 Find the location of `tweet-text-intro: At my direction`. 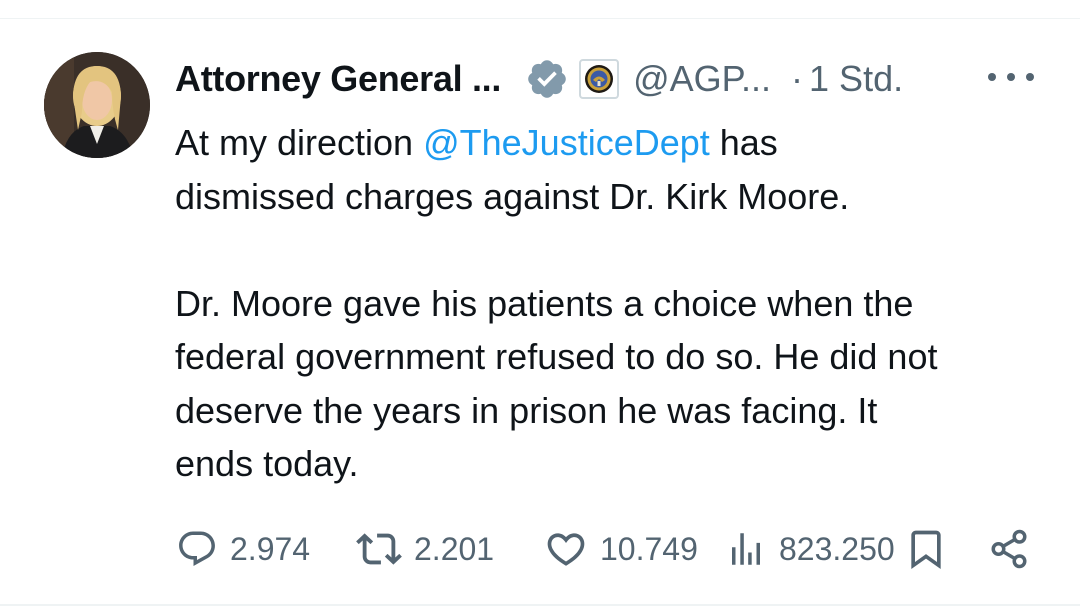

tweet-text-intro: At my direction is located at coordinates (299, 142).